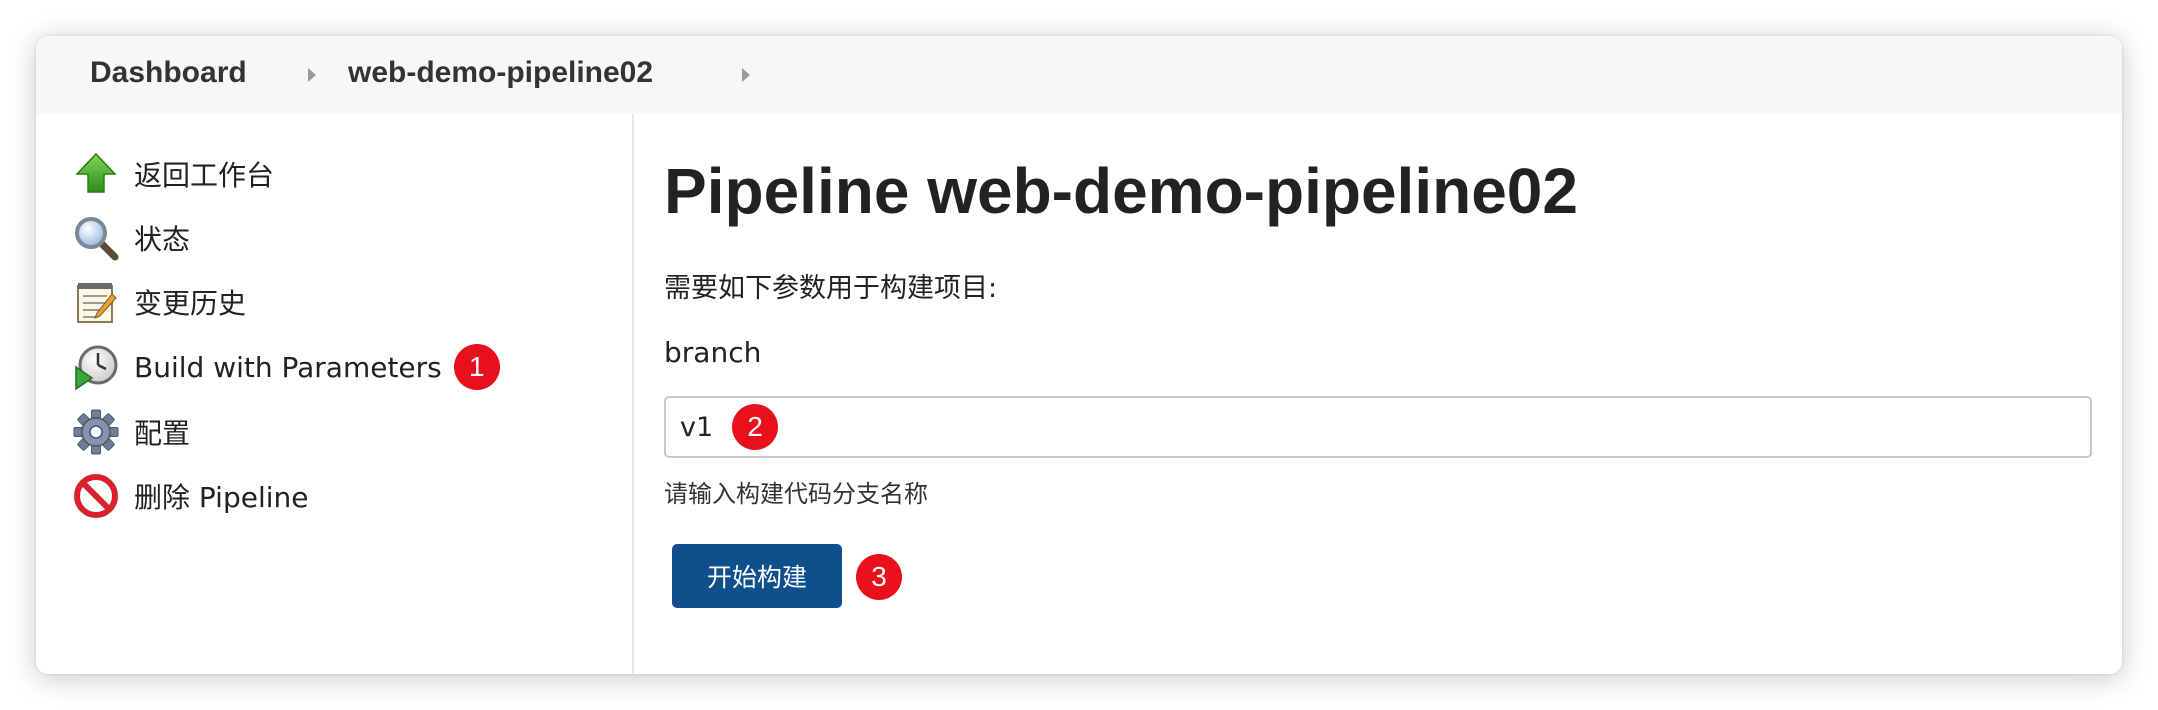 This screenshot has width=2158, height=710. I want to click on sidebar-item-label: 返回工作台, so click(204, 175).